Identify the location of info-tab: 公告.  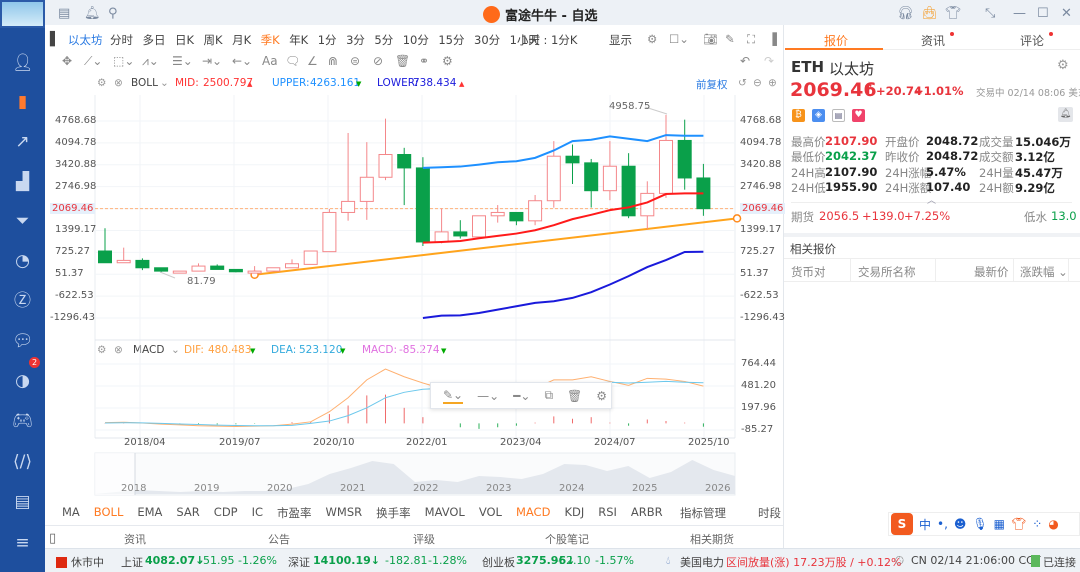
(279, 539).